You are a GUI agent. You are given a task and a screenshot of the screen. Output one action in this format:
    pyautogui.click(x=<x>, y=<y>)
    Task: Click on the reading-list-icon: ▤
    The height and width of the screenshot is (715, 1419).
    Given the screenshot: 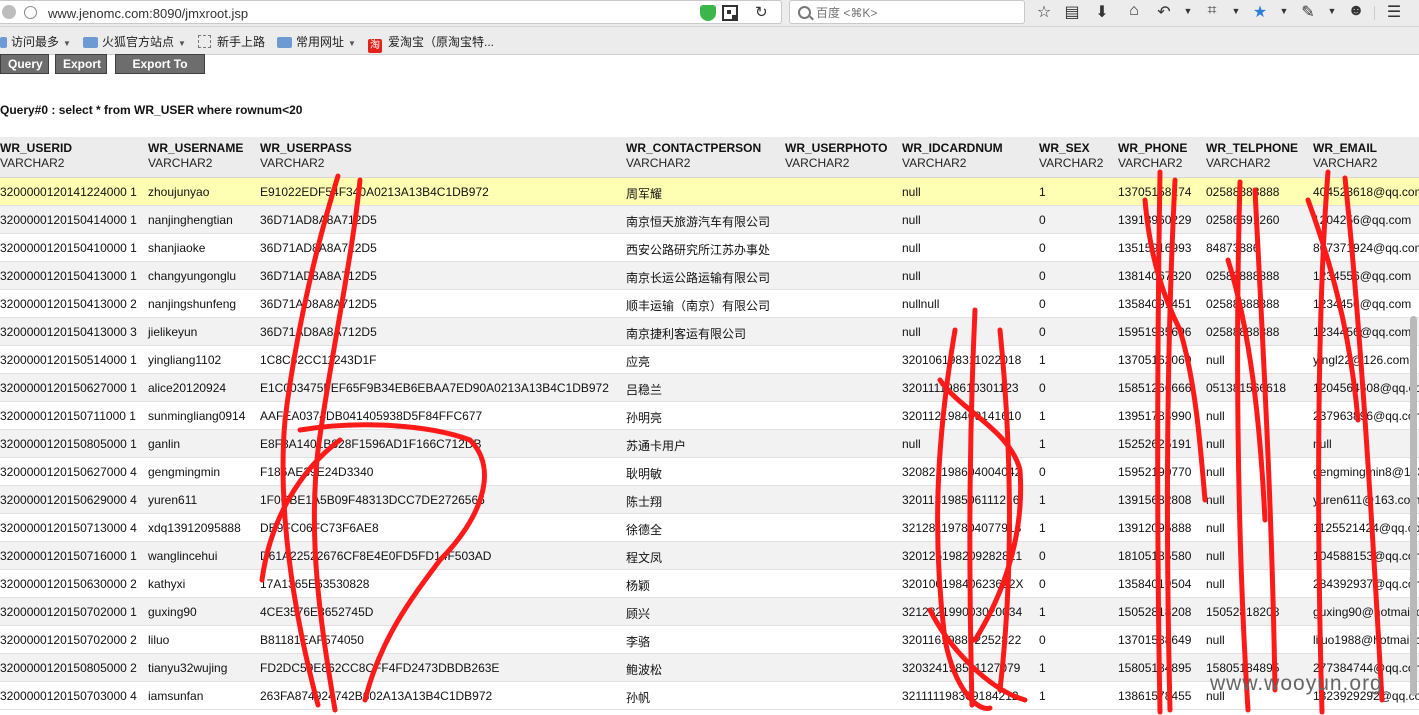 What is the action you would take?
    pyautogui.click(x=1072, y=12)
    